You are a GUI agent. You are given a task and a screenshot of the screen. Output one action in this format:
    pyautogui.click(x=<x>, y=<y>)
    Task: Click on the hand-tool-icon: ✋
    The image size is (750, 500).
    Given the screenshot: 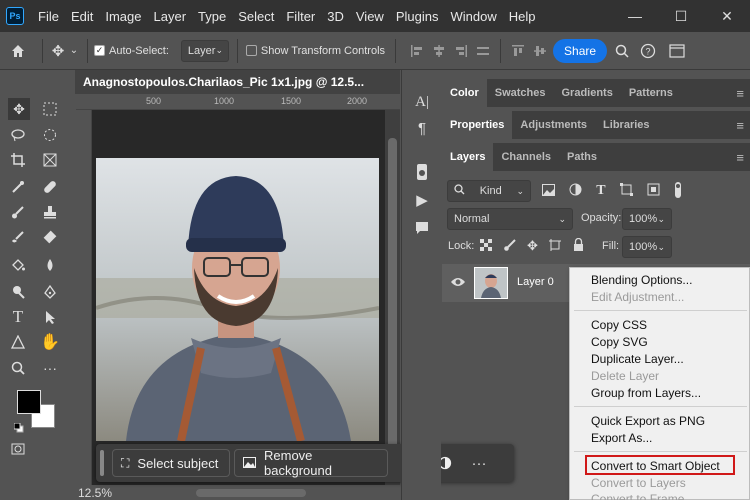 What is the action you would take?
    pyautogui.click(x=50, y=342)
    